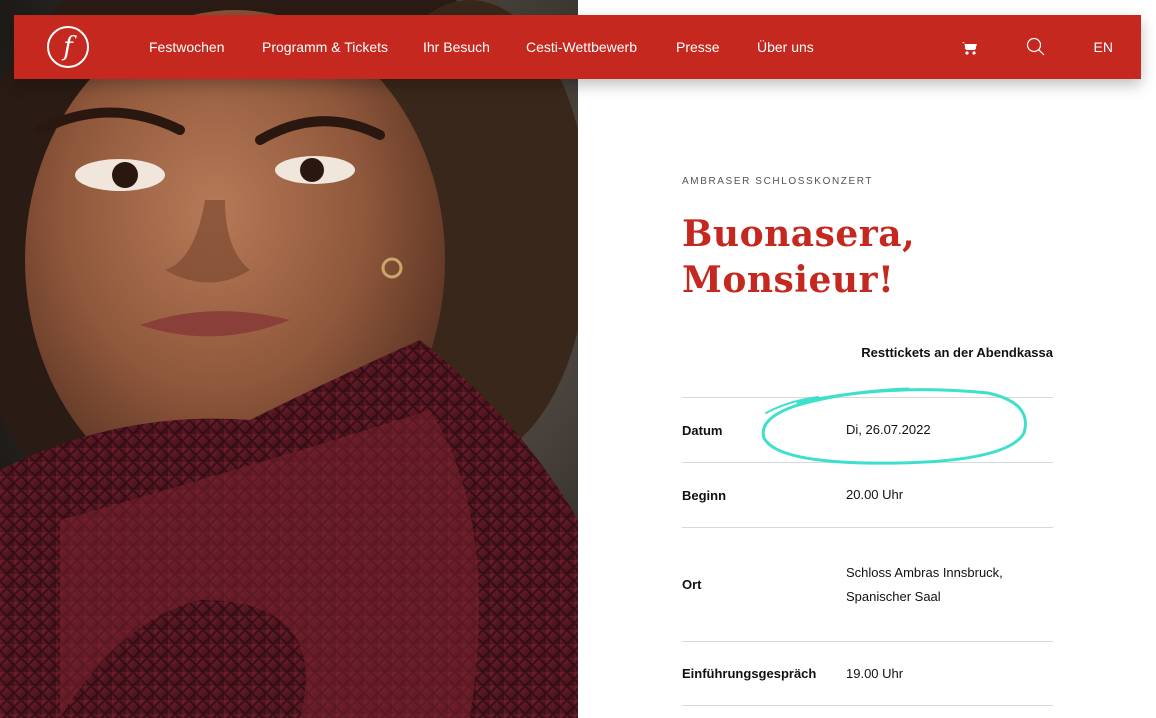  Describe the element at coordinates (702, 430) in the screenshot. I see `detail-label: Datum` at that location.